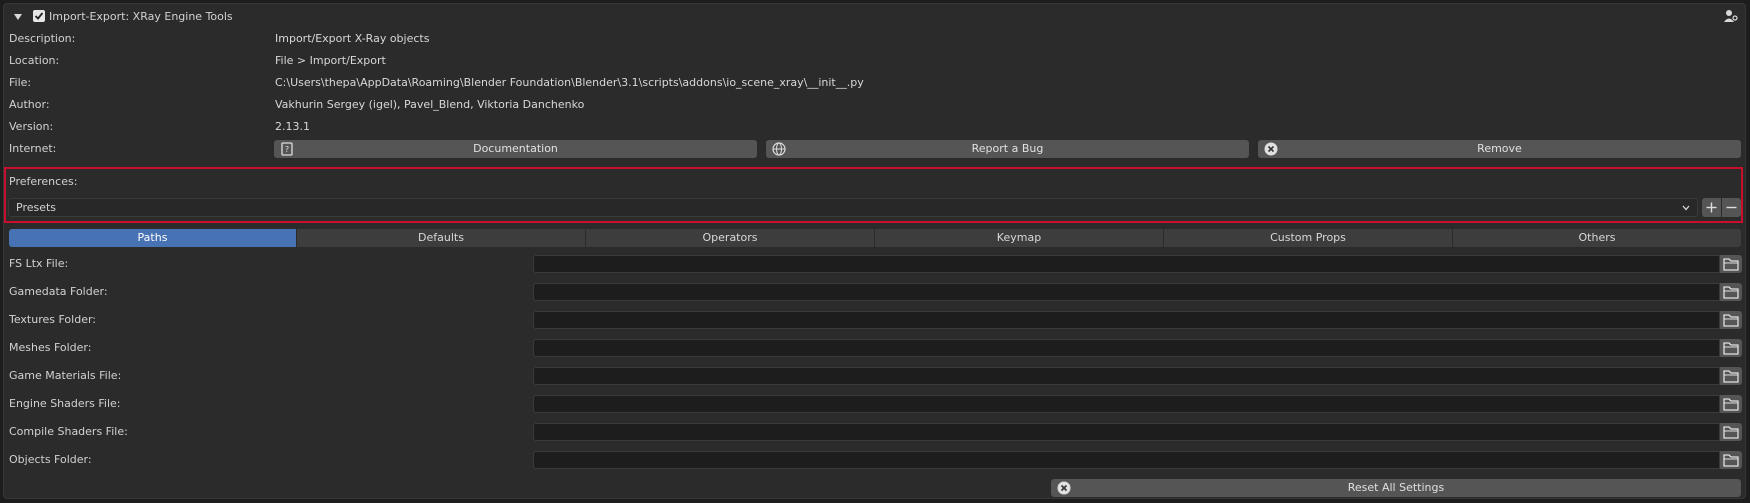 Image resolution: width=1750 pixels, height=503 pixels. I want to click on gamedata-browse-button, so click(1731, 292).